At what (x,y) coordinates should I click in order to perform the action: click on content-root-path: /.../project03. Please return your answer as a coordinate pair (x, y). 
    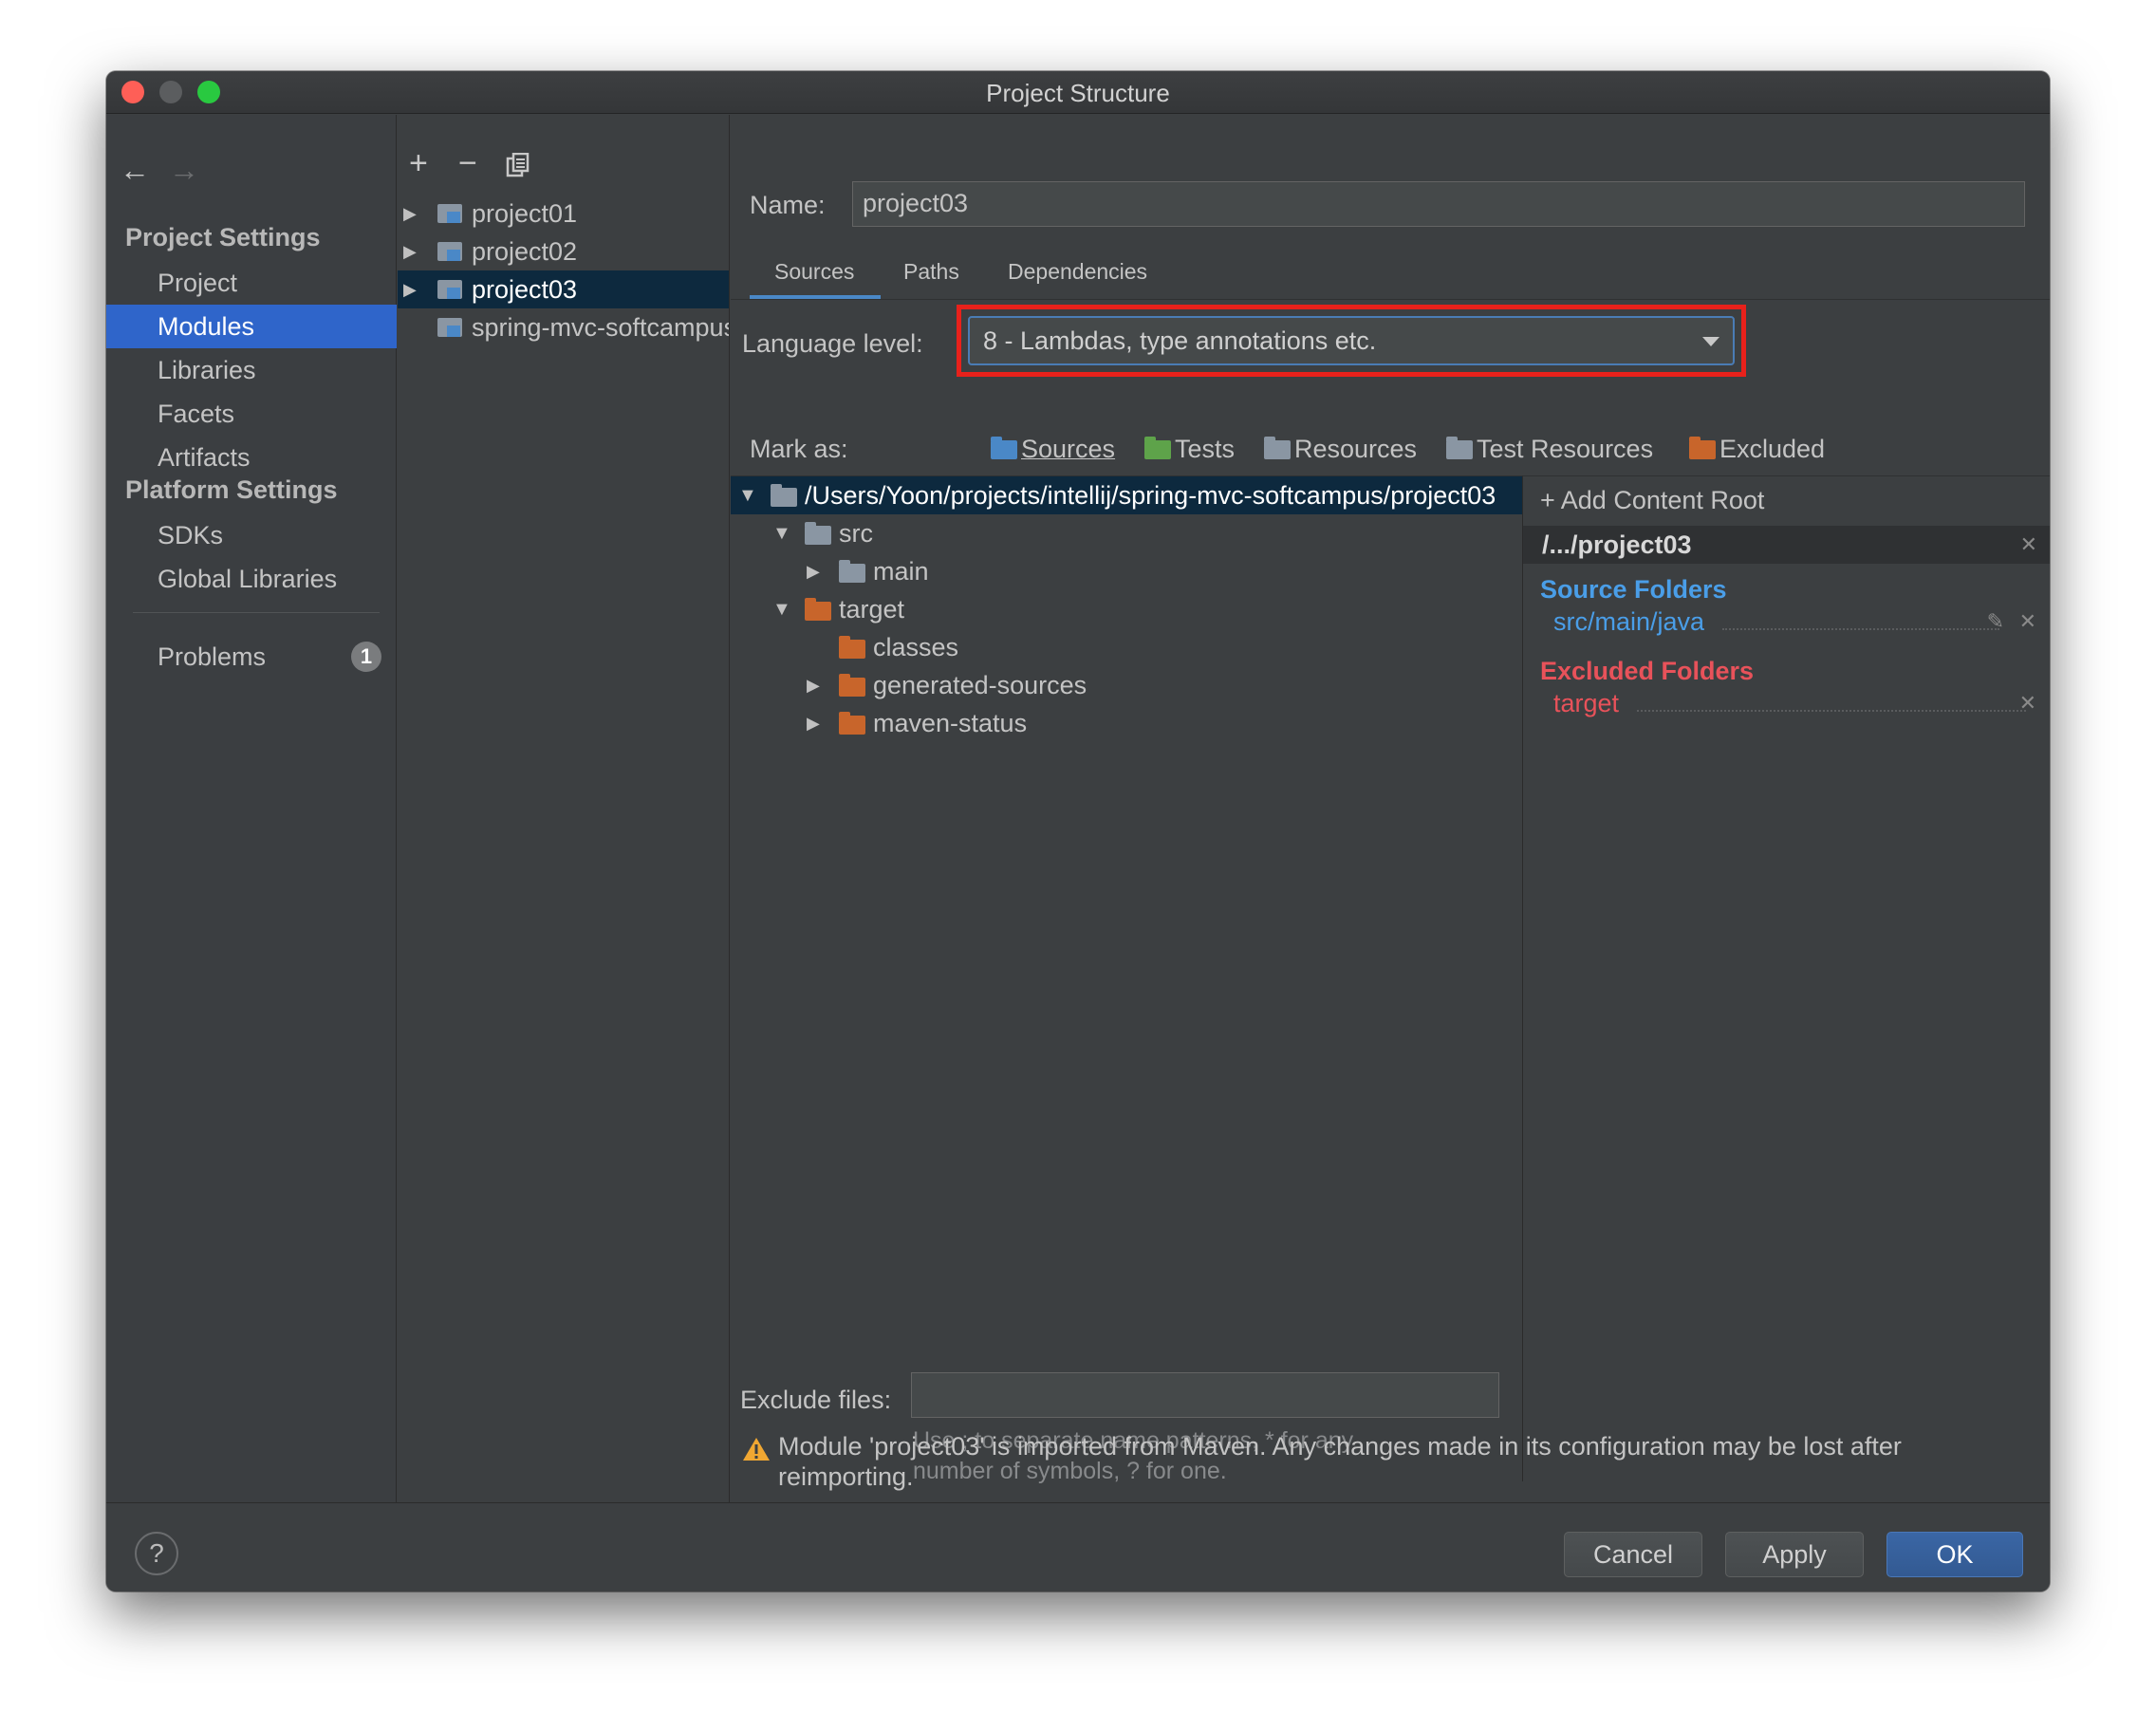
    Looking at the image, I should click on (1617, 544).